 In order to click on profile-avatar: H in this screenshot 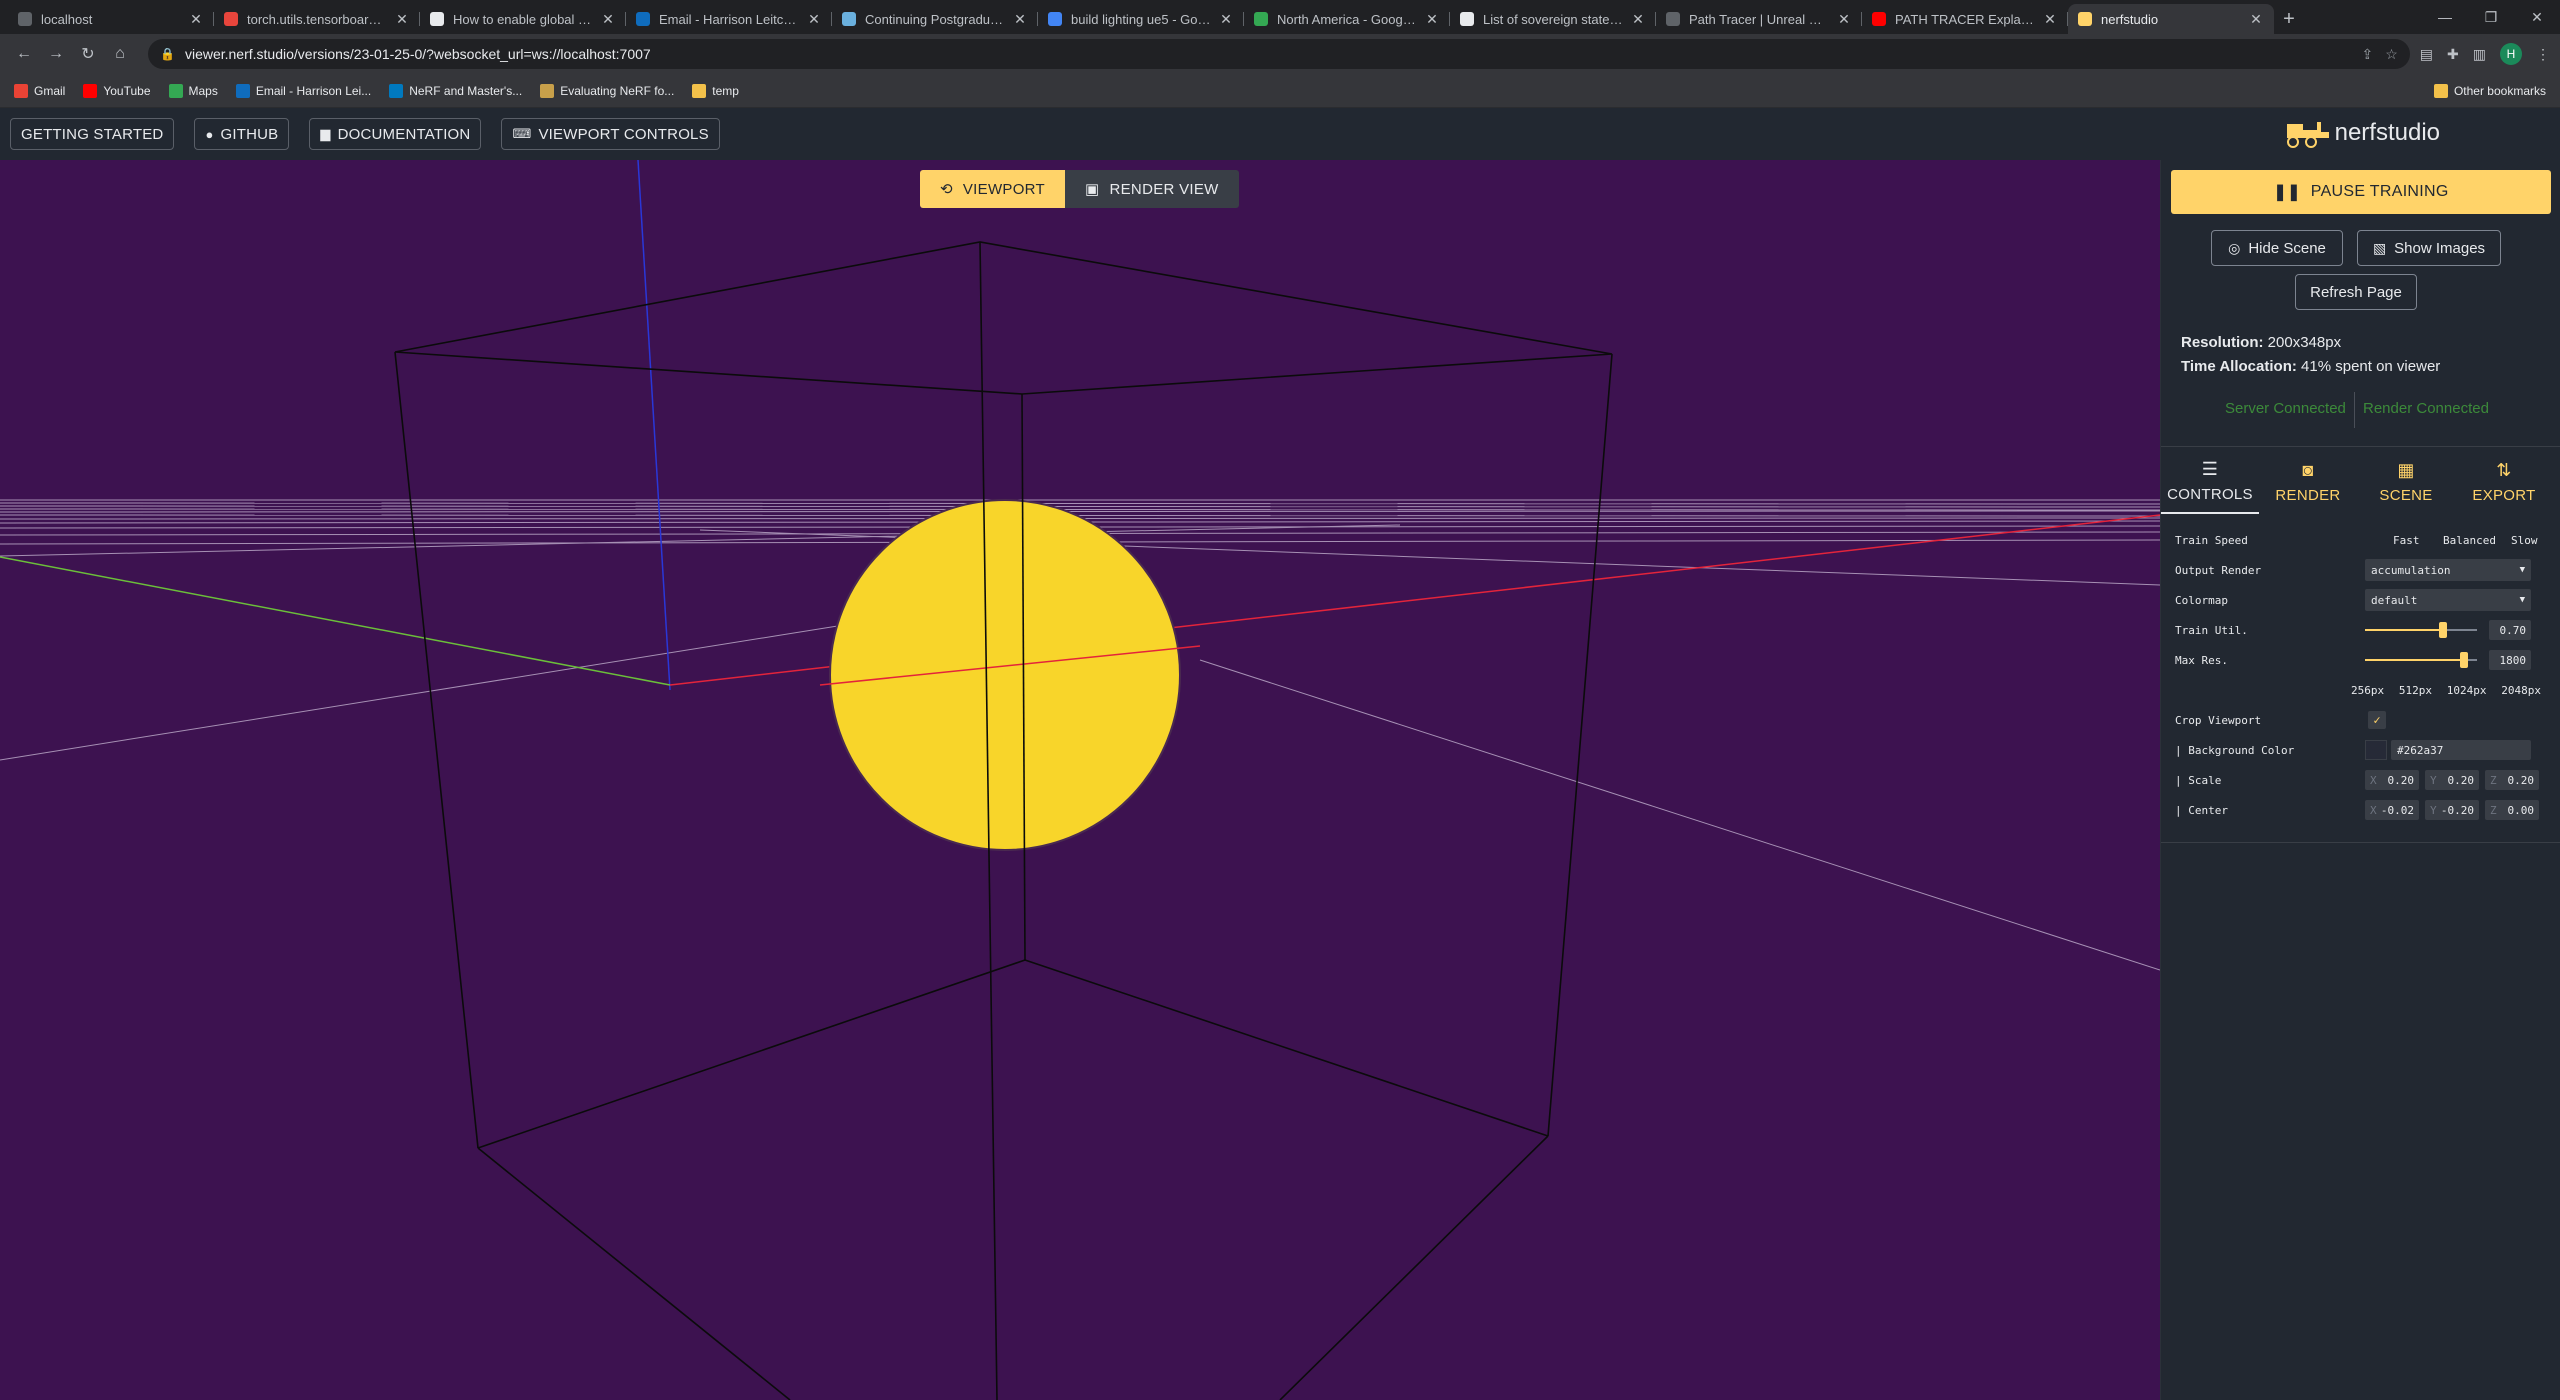, I will do `click(2511, 54)`.